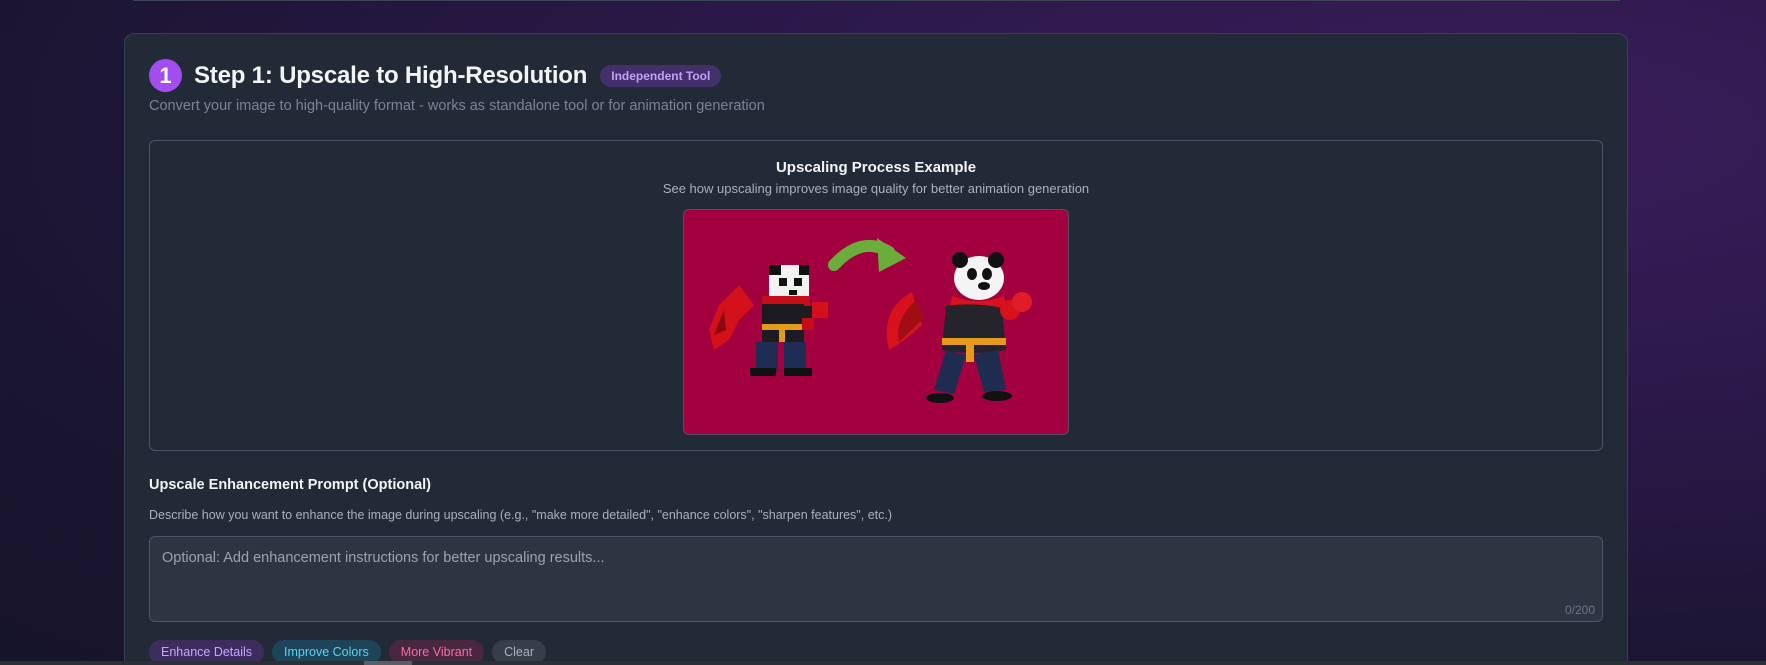 The image size is (1766, 665). Describe the element at coordinates (388, 663) in the screenshot. I see `horizontal-scrollbar-thumb` at that location.